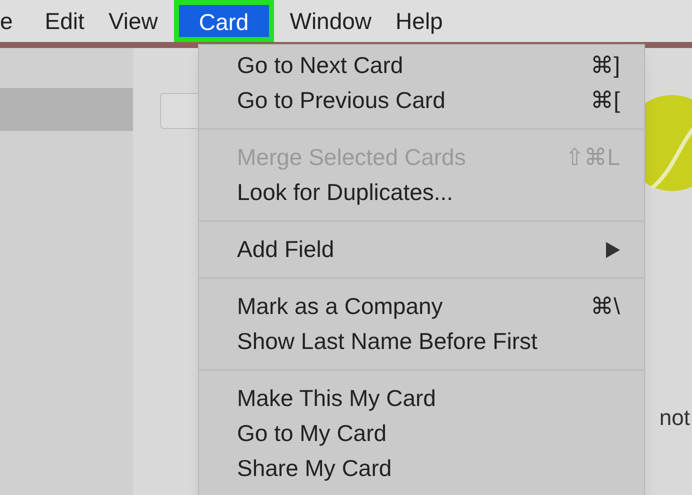 The height and width of the screenshot is (495, 692). I want to click on menu-item: Show Last Name Before First, so click(421, 341).